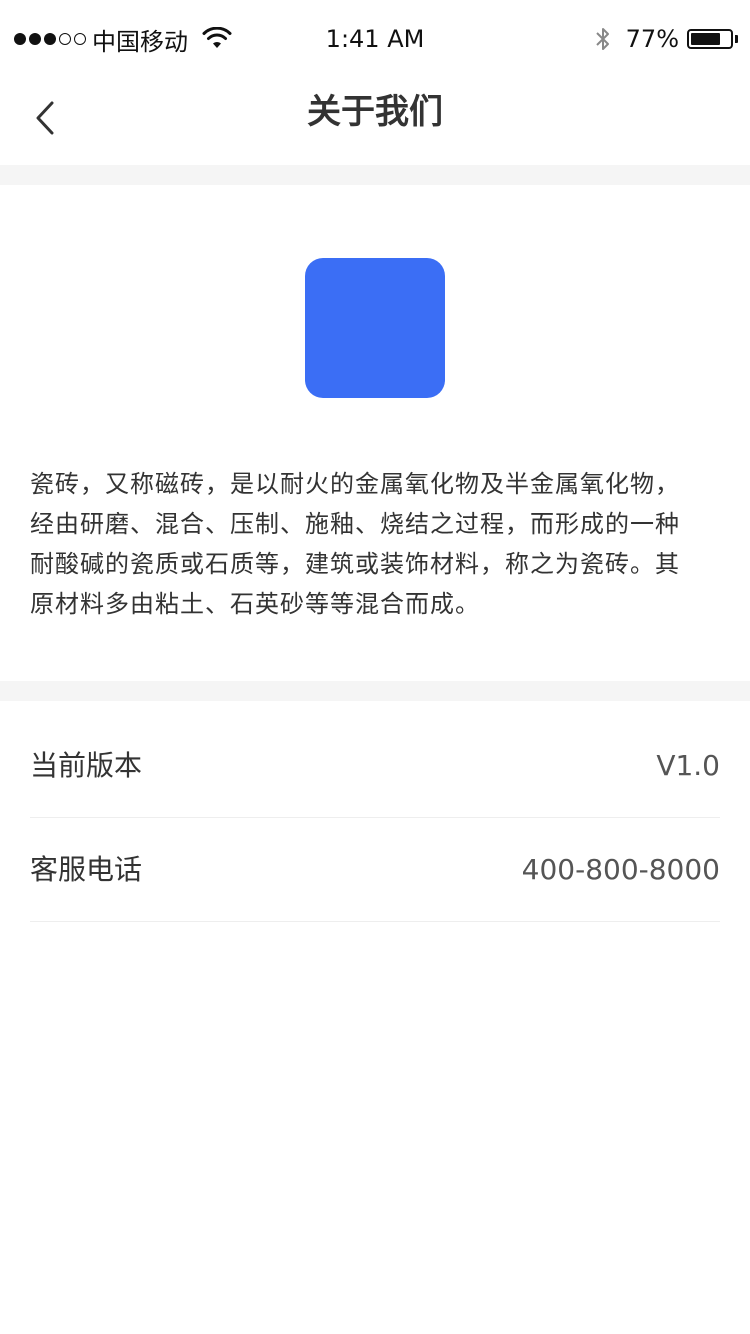 The width and height of the screenshot is (750, 1334). What do you see at coordinates (375, 870) in the screenshot?
I see `customer-service-row: 客服电话 400-800-8000` at bounding box center [375, 870].